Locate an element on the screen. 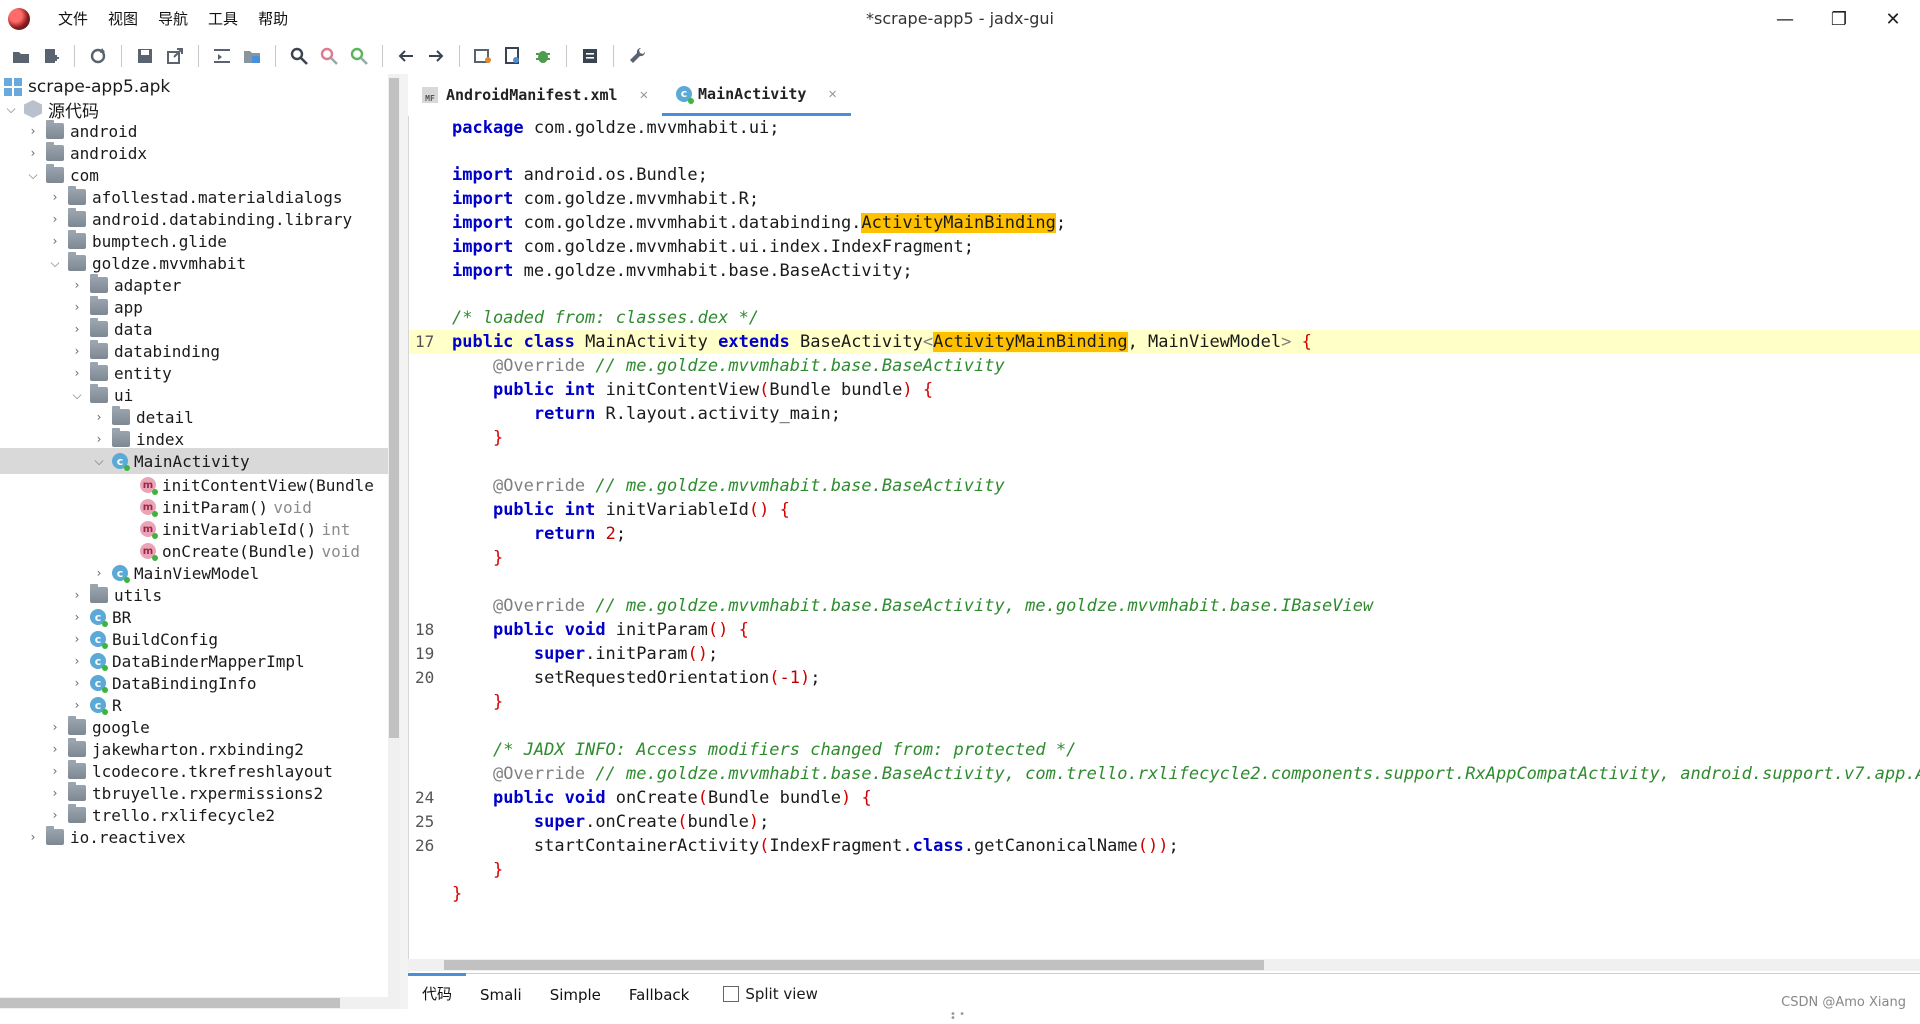 This screenshot has height=1024, width=1920. back-icon is located at coordinates (406, 56).